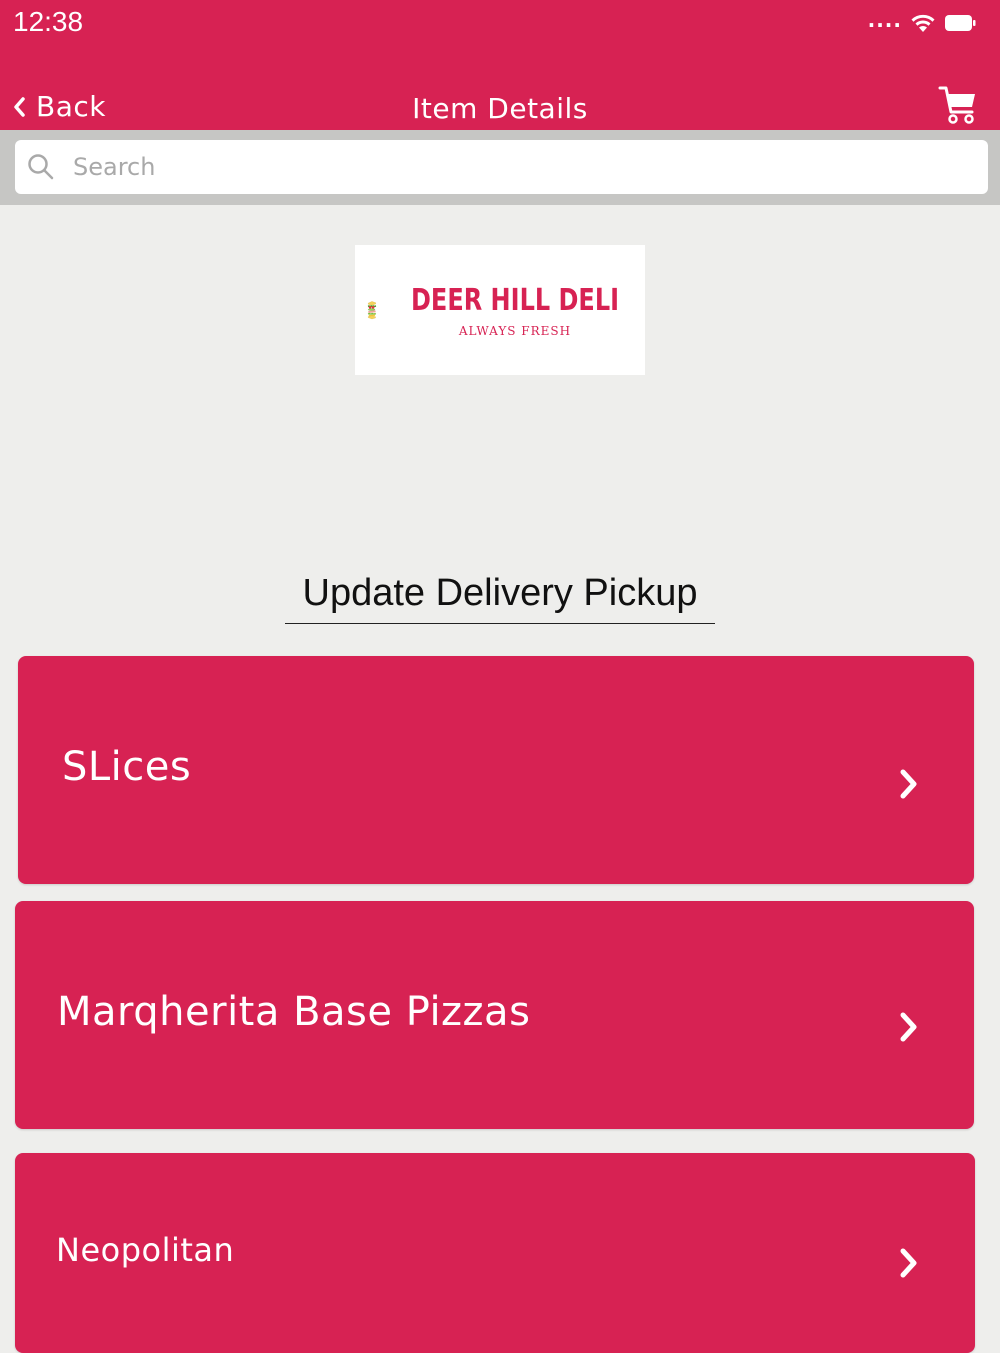  What do you see at coordinates (500, 108) in the screenshot?
I see `page-title: Item Details` at bounding box center [500, 108].